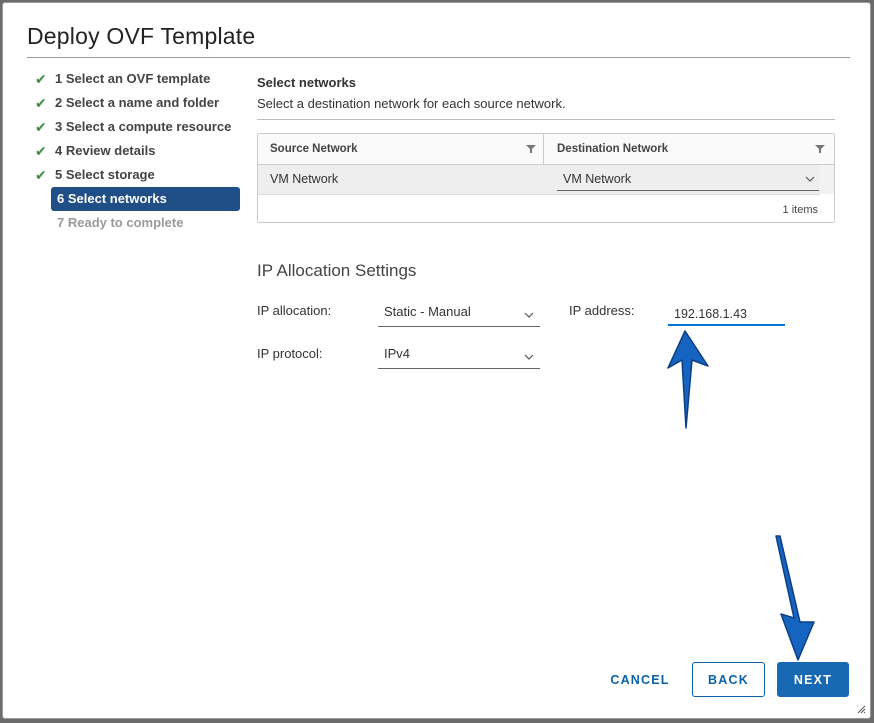 This screenshot has height=723, width=874. What do you see at coordinates (597, 179) in the screenshot?
I see `destination-network-value: VM Network` at bounding box center [597, 179].